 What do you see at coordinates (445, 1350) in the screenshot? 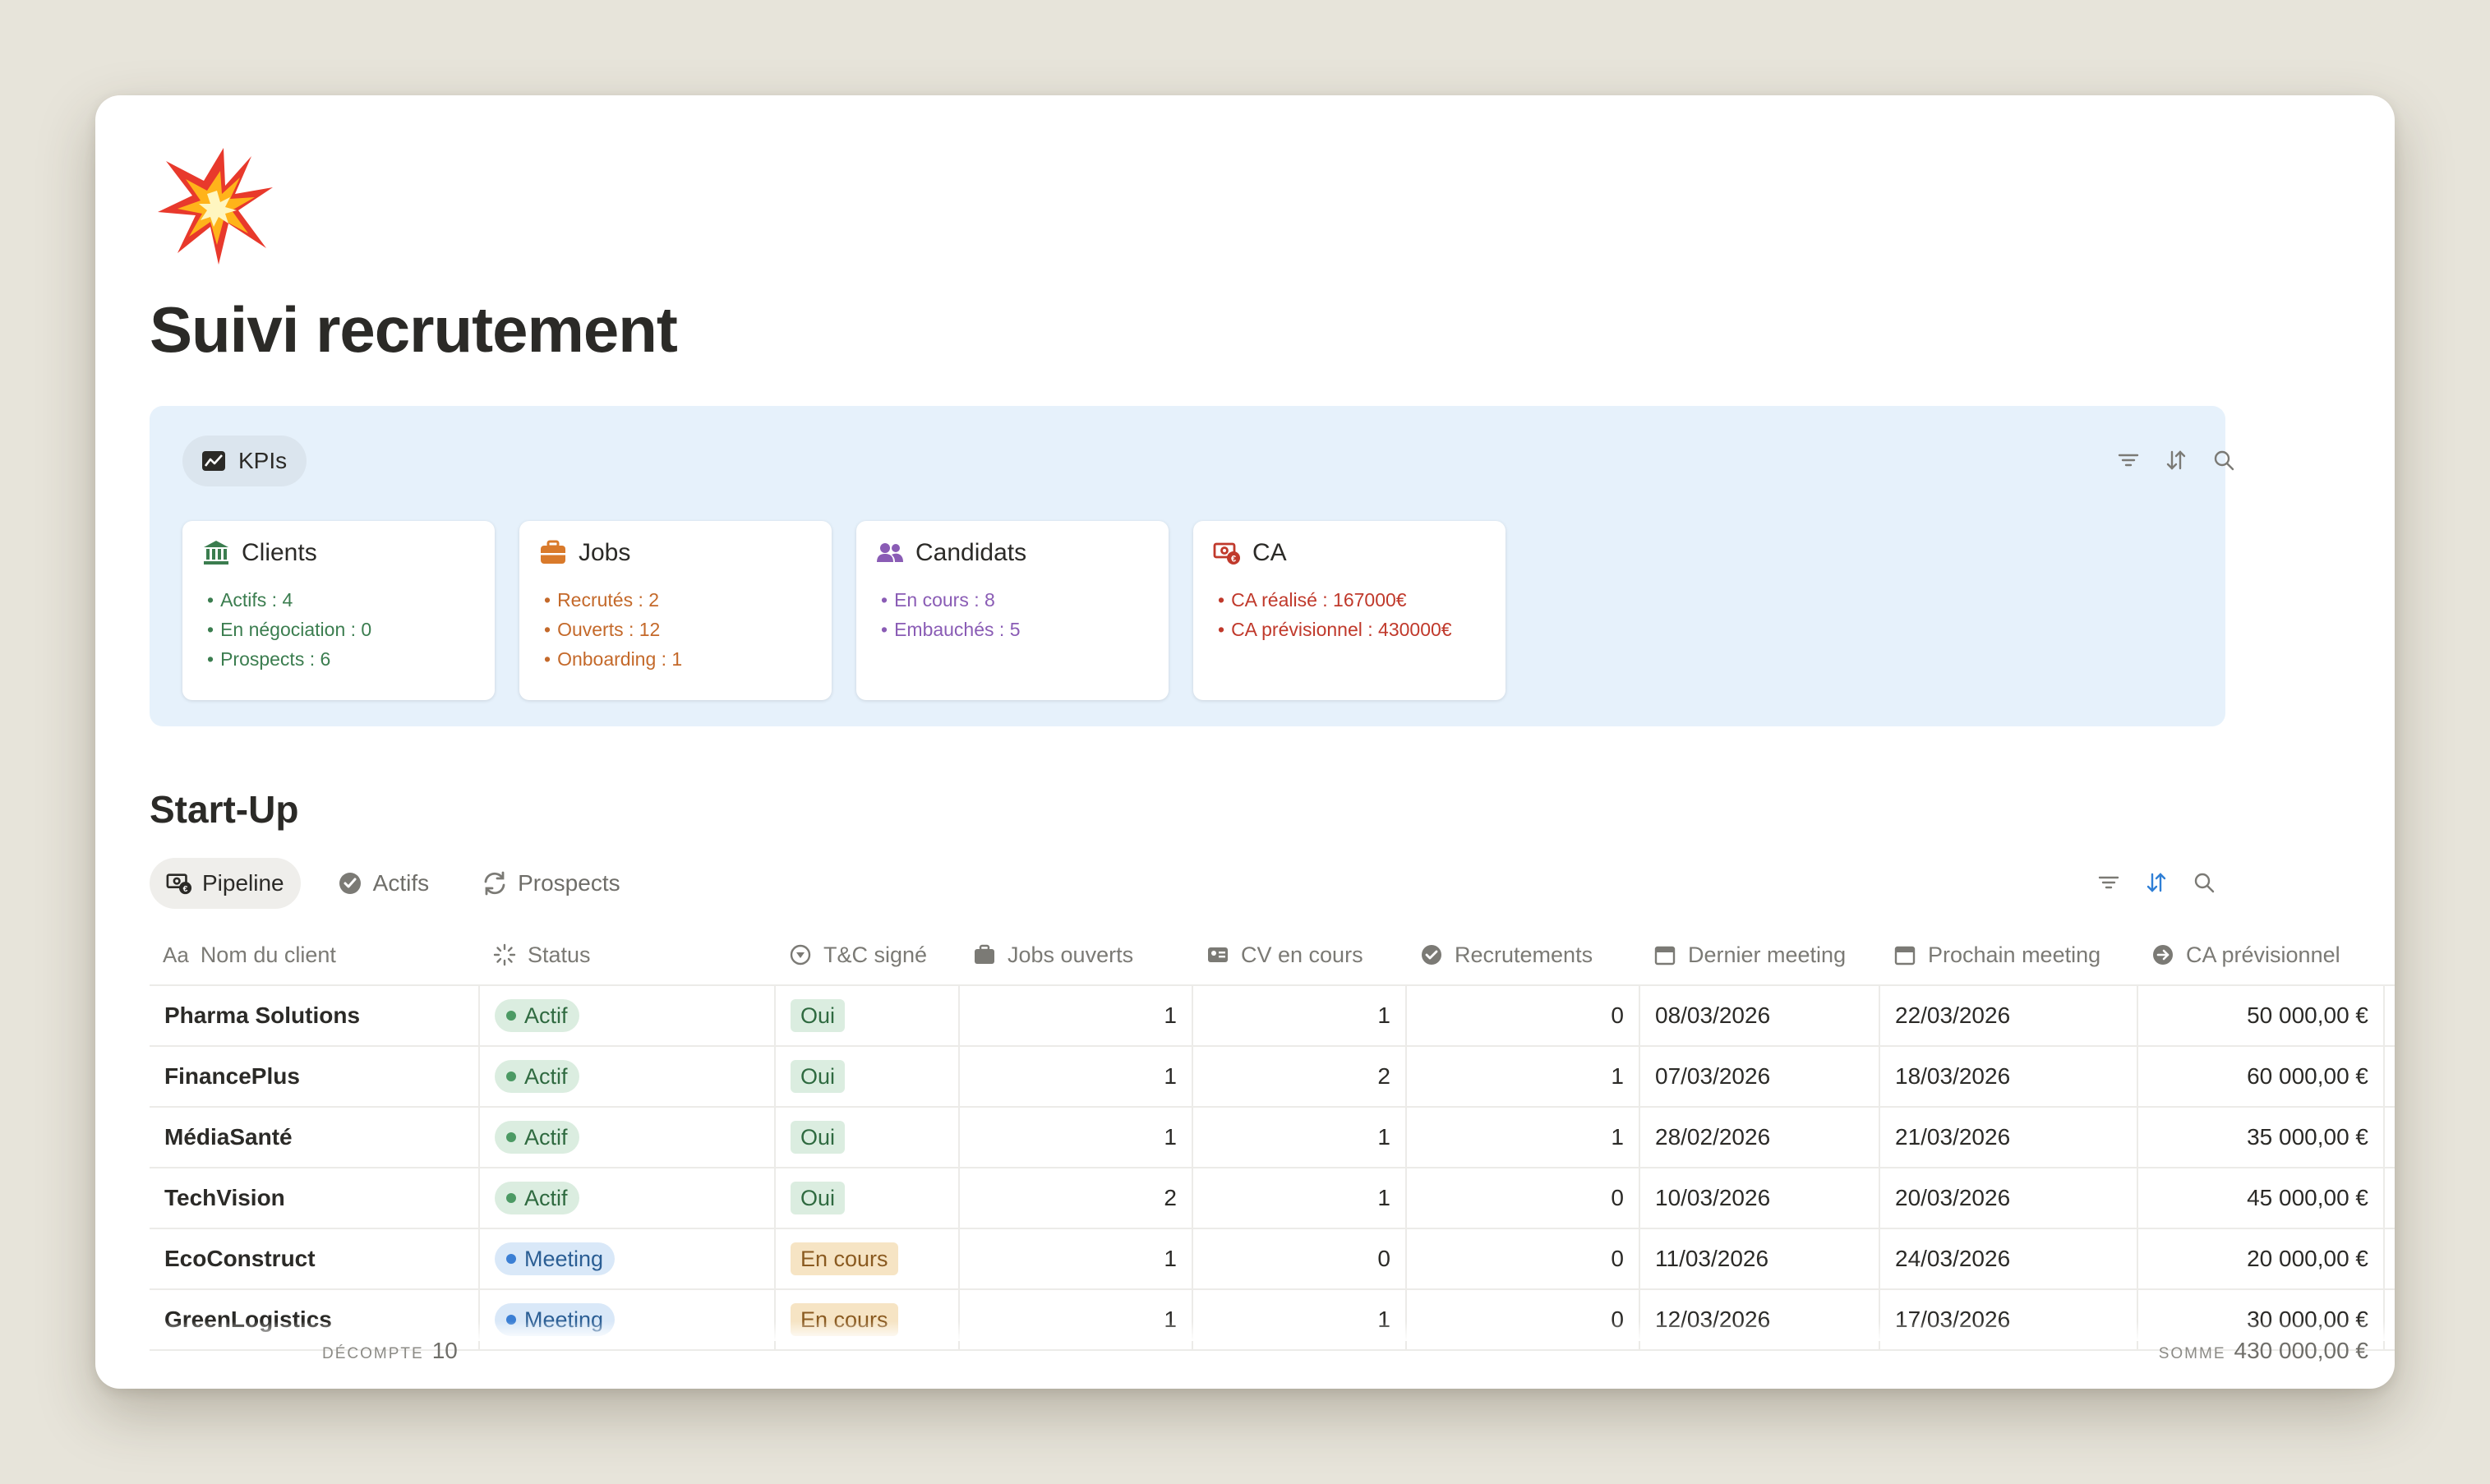
I see `count-value: 10` at bounding box center [445, 1350].